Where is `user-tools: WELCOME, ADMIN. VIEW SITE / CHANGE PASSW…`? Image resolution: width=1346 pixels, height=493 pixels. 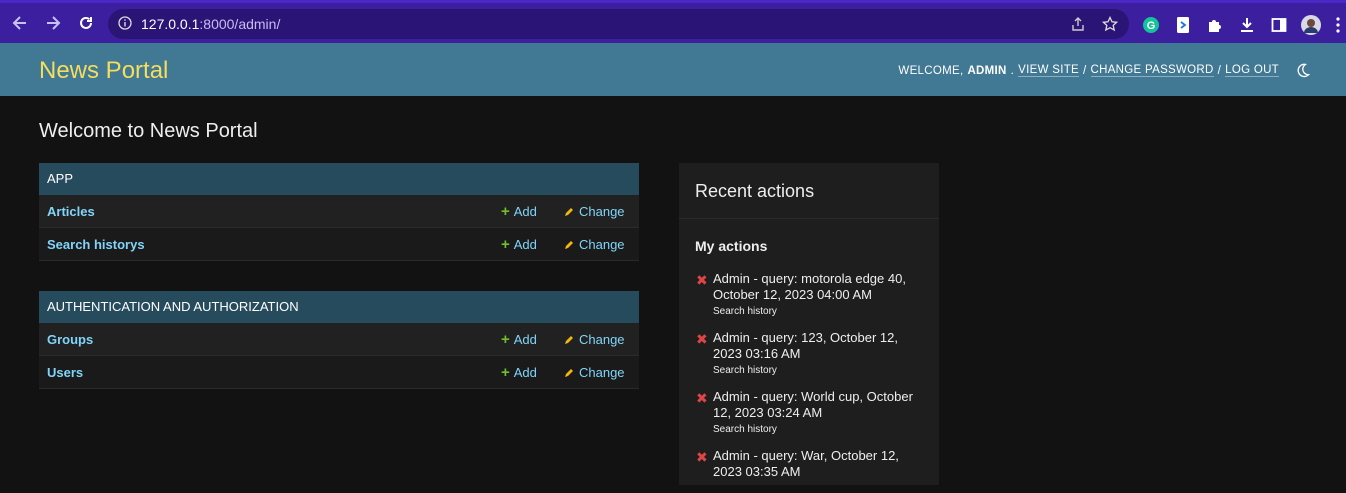 user-tools: WELCOME, ADMIN. VIEW SITE / CHANGE PASSW… is located at coordinates (1104, 70).